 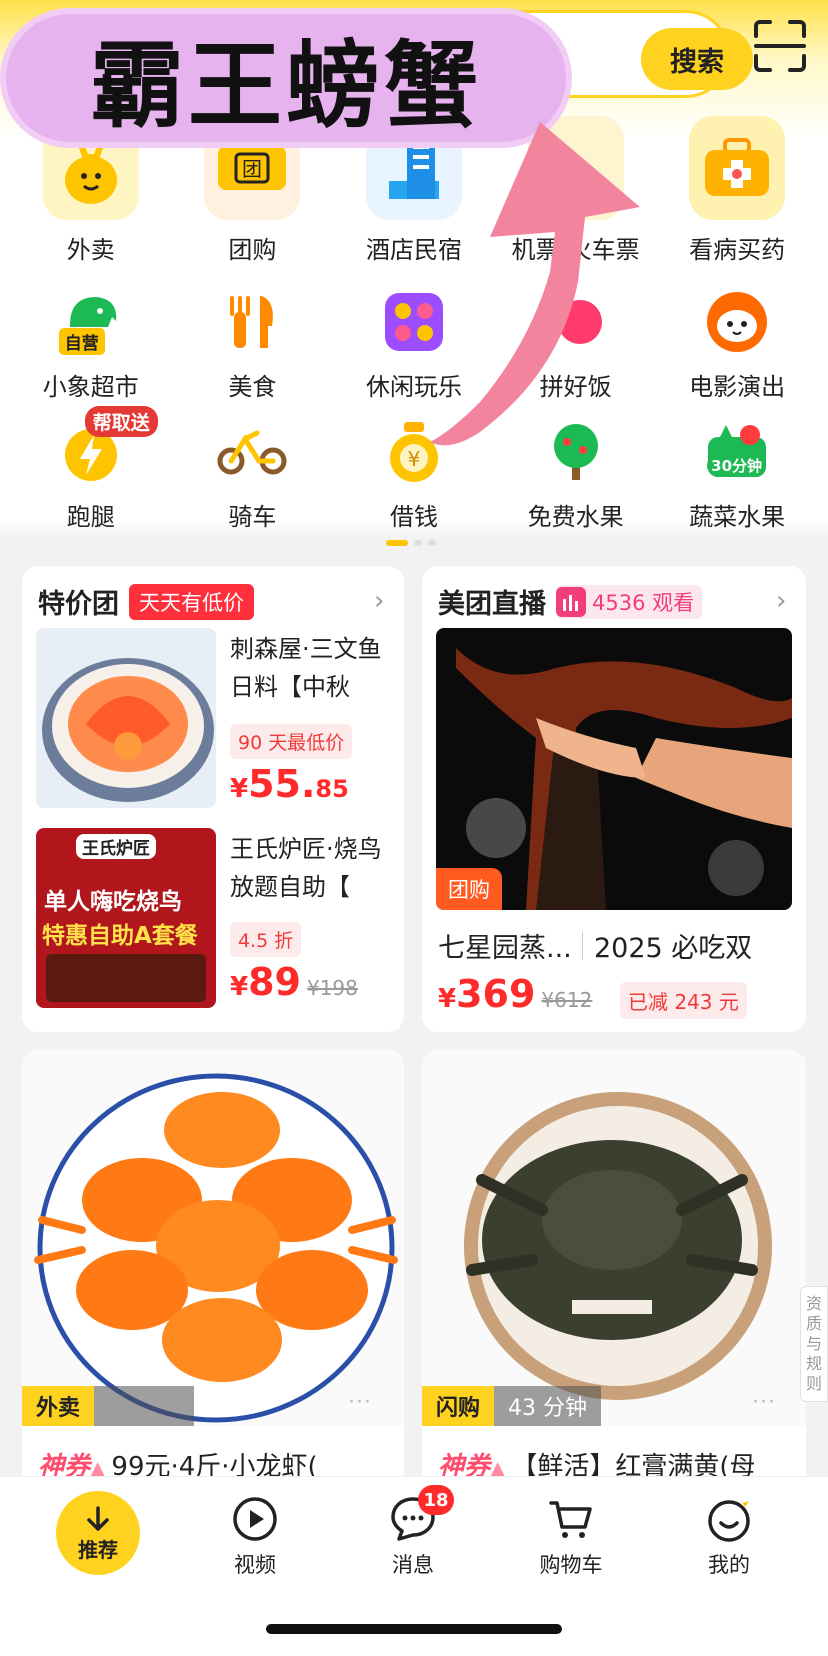 What do you see at coordinates (113, 902) in the screenshot?
I see `yakitori-line1: 单人嗨吃烧鸟` at bounding box center [113, 902].